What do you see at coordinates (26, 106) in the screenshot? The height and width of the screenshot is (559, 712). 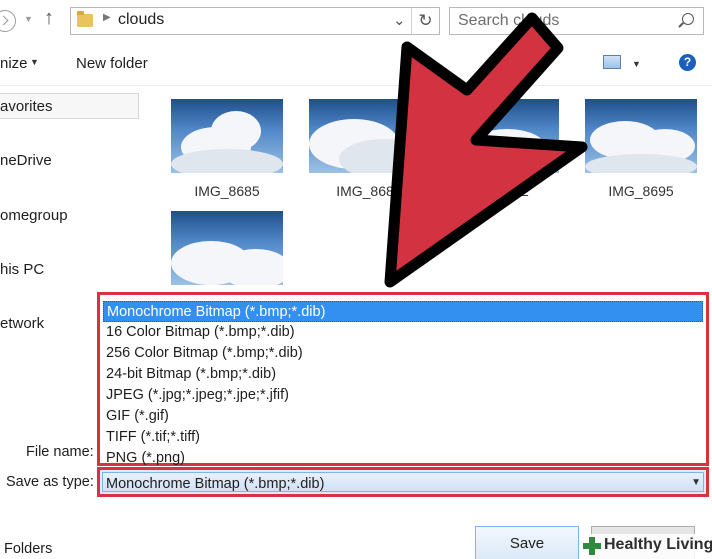 I see `nav-item-favorites: avorites` at bounding box center [26, 106].